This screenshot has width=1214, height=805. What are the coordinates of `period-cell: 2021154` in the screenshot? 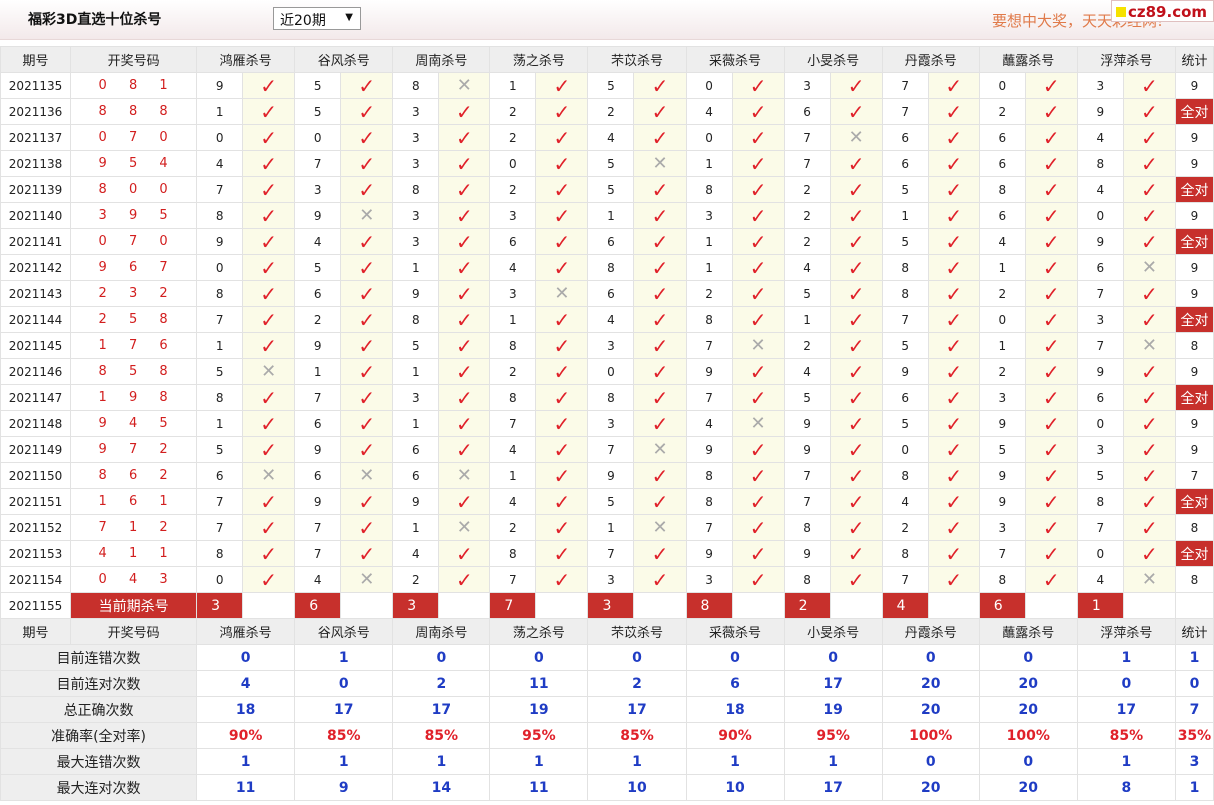 It's located at (36, 579).